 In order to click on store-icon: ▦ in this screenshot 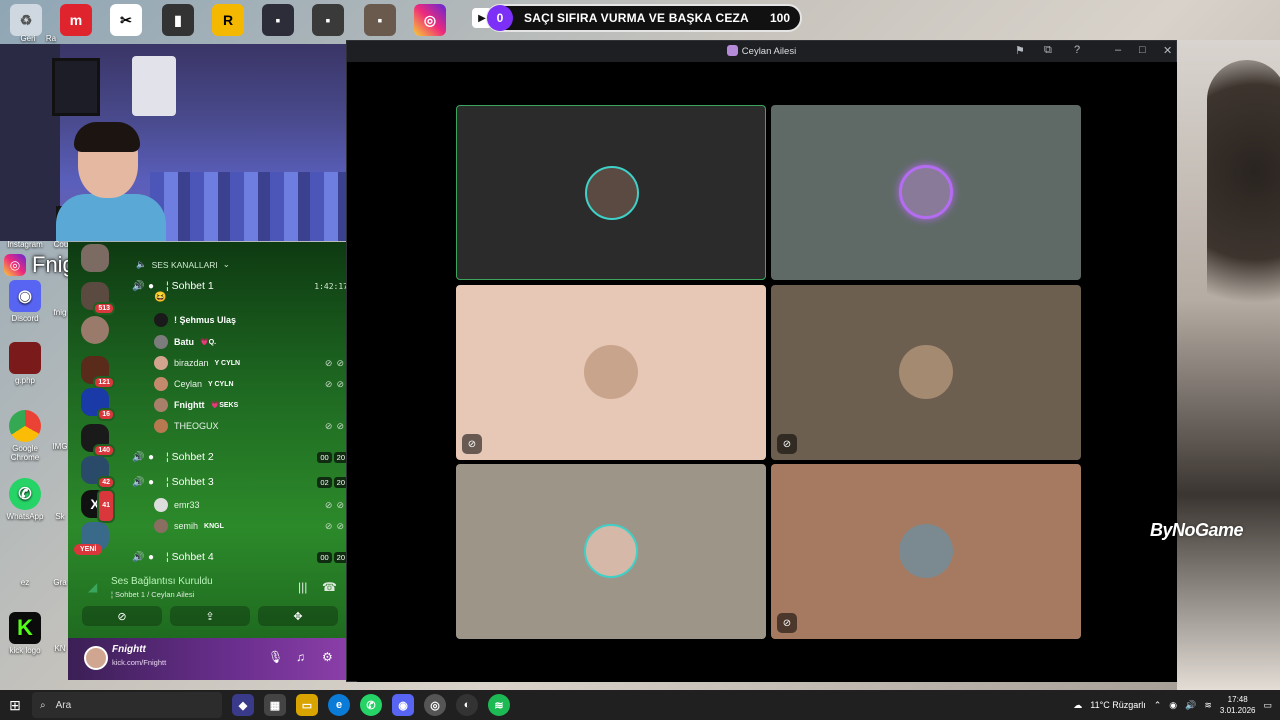, I will do `click(275, 705)`.